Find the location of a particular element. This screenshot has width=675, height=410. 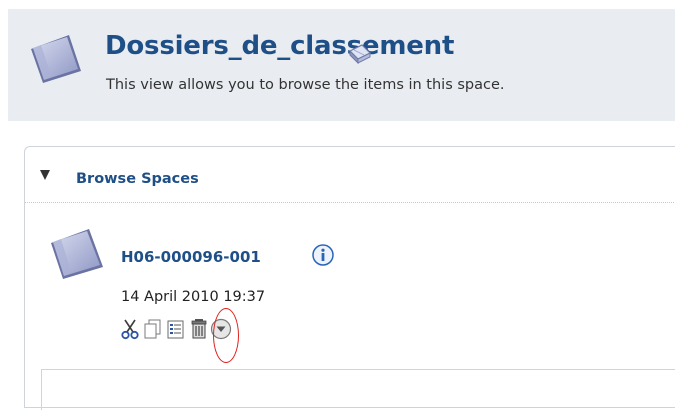

info-icon is located at coordinates (323, 255).